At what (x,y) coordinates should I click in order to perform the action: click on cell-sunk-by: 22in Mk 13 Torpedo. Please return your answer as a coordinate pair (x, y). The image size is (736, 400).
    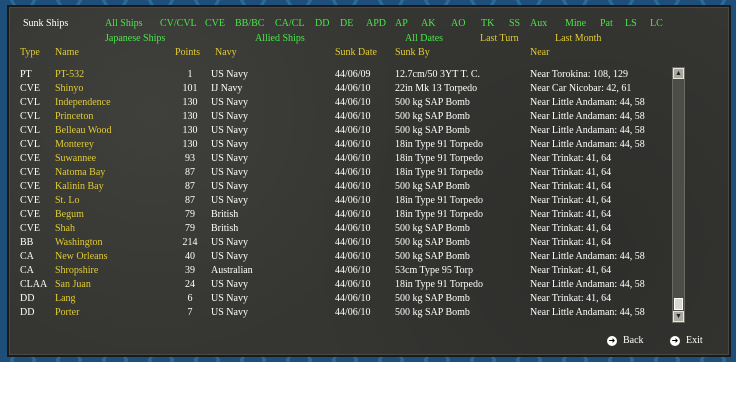
    Looking at the image, I should click on (436, 88).